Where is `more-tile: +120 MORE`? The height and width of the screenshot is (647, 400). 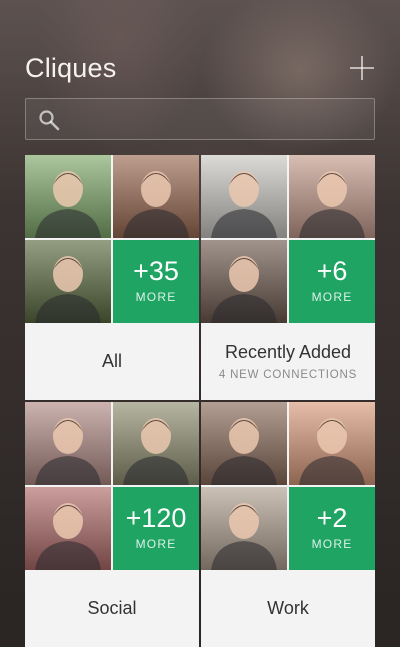
more-tile: +120 MORE is located at coordinates (156, 528).